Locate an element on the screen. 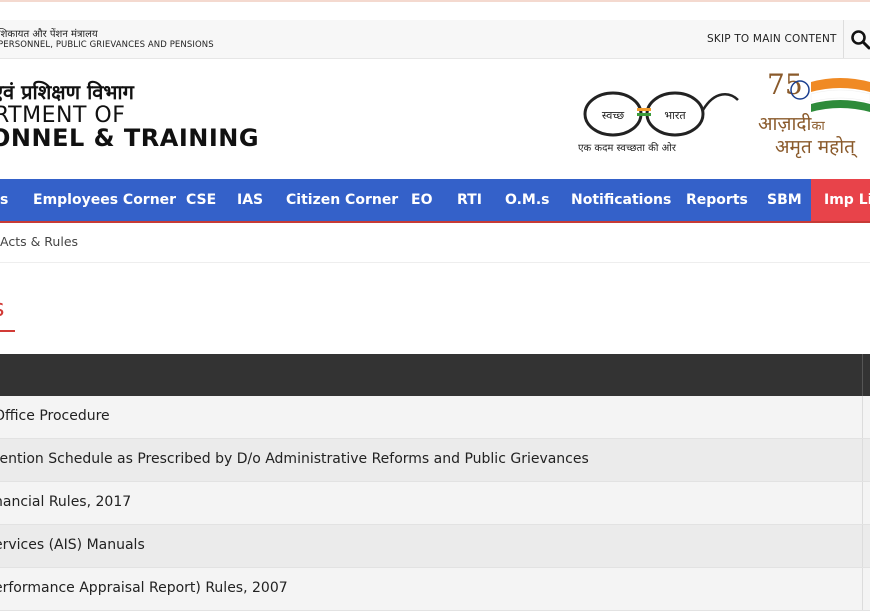 This screenshot has height=611, width=870. nav-item-imp-links: Imp Lin is located at coordinates (840, 200).